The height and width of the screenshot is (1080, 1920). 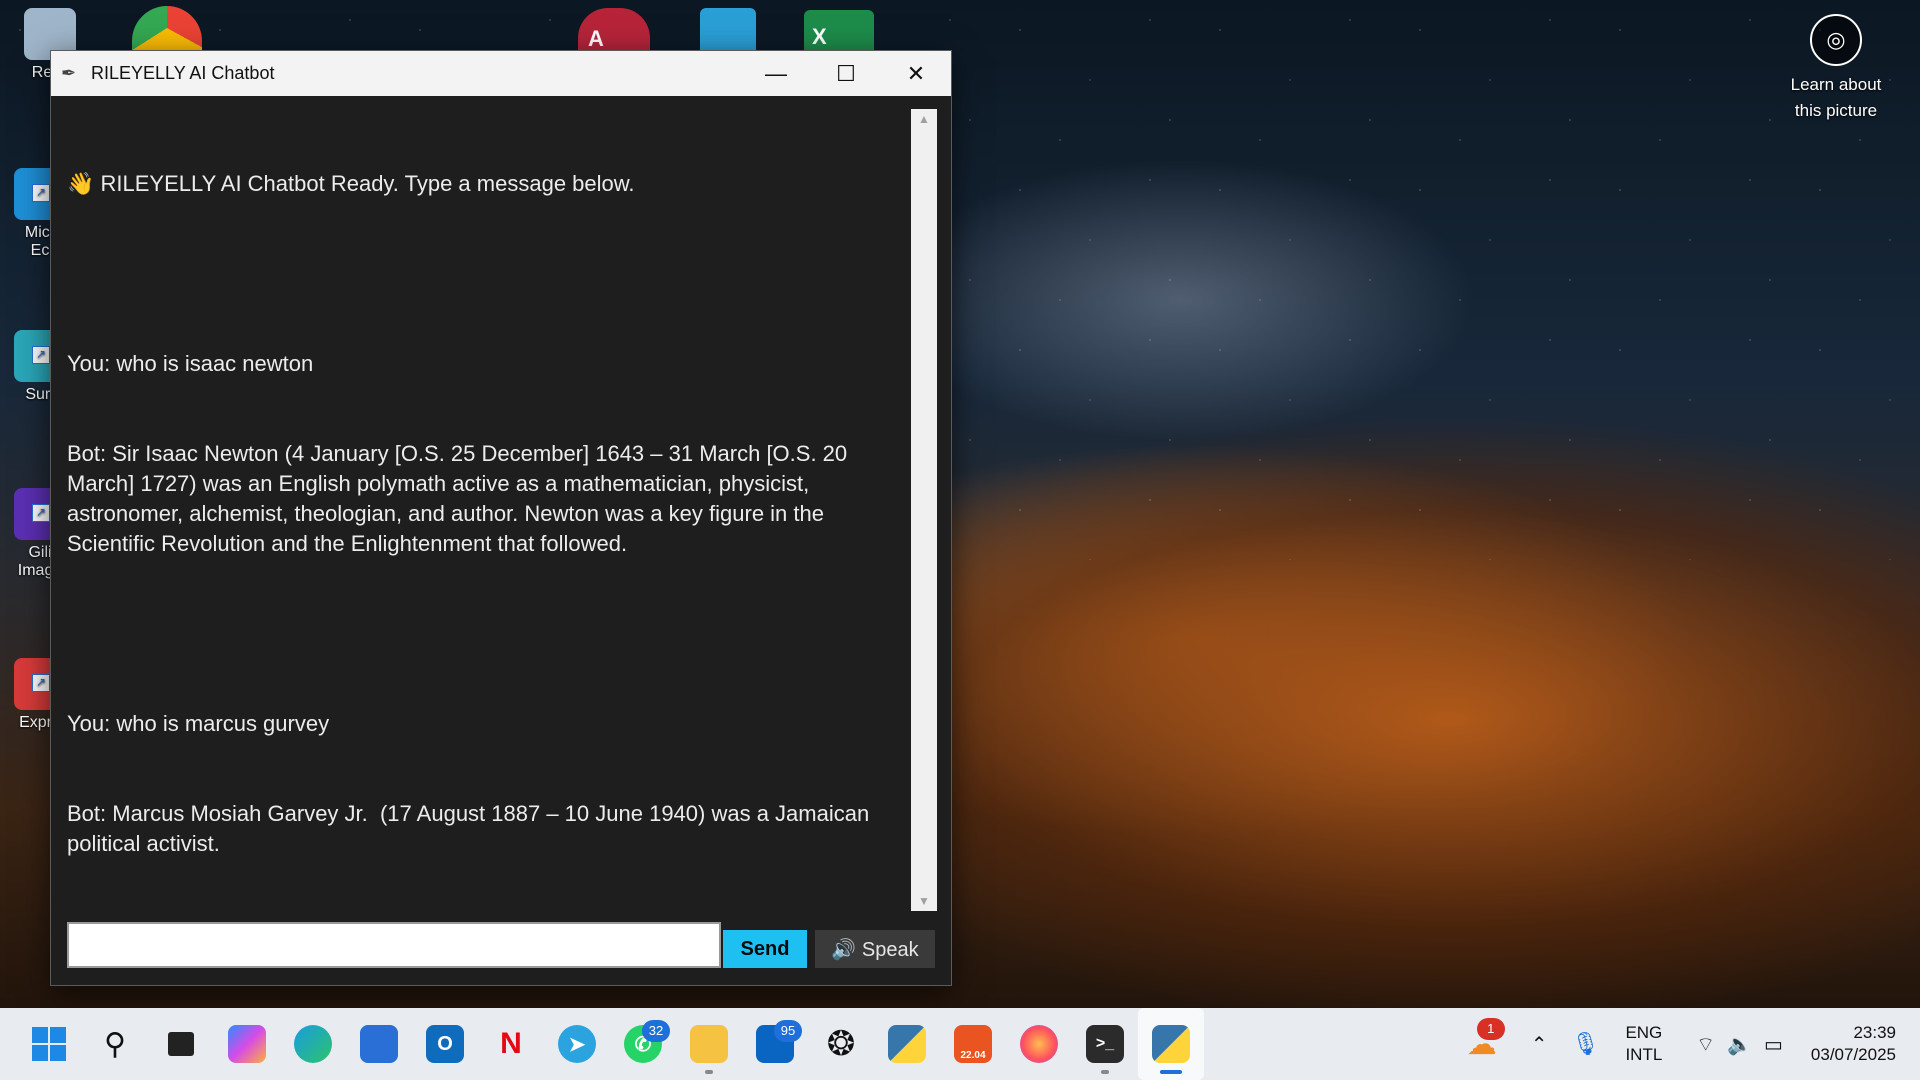 I want to click on ubuntu-button: 22.04, so click(x=973, y=1044).